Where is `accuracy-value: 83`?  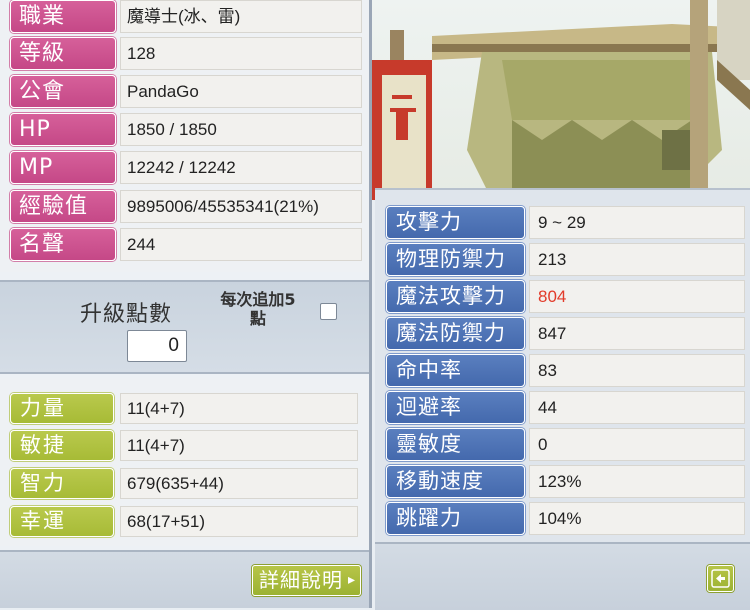
accuracy-value: 83 is located at coordinates (637, 370).